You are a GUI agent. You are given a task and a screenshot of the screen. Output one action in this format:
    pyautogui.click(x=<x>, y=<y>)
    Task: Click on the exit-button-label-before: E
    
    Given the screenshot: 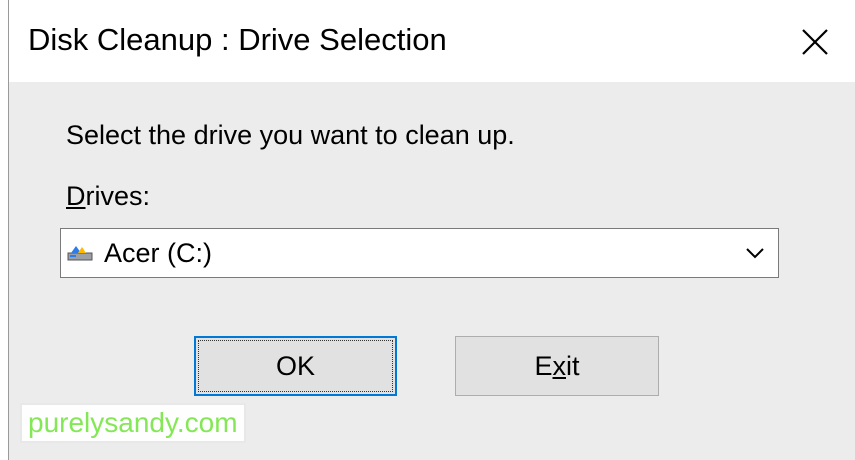 What is the action you would take?
    pyautogui.click(x=543, y=366)
    